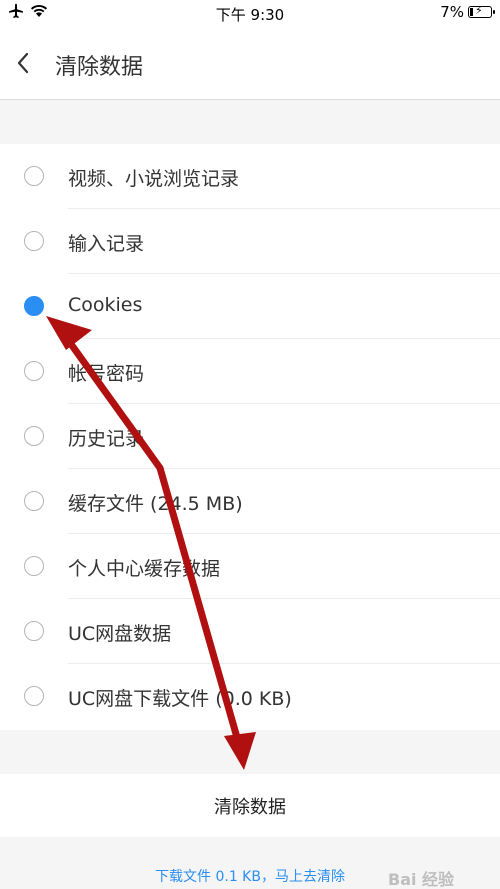 The image size is (500, 889). What do you see at coordinates (250, 176) in the screenshot?
I see `option-video-novel-history: 视频、小说浏览记录` at bounding box center [250, 176].